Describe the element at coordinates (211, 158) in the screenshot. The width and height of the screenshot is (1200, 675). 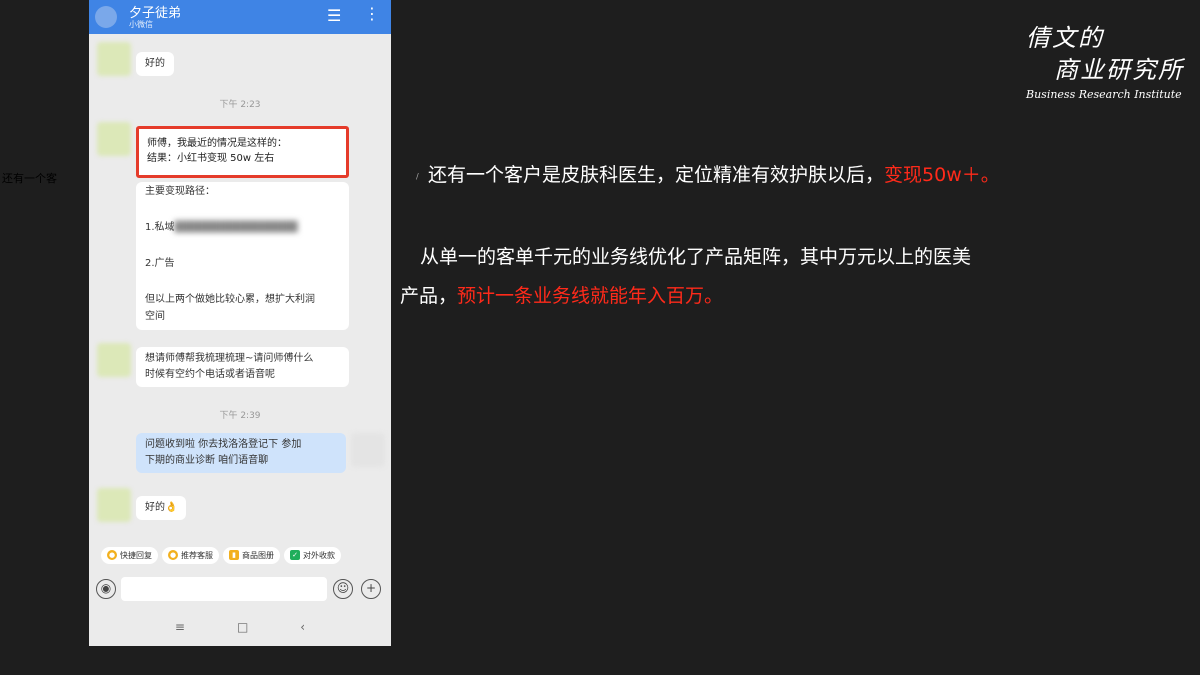
I see `highlight-line: 结果：小红书变现 50w 左右` at that location.